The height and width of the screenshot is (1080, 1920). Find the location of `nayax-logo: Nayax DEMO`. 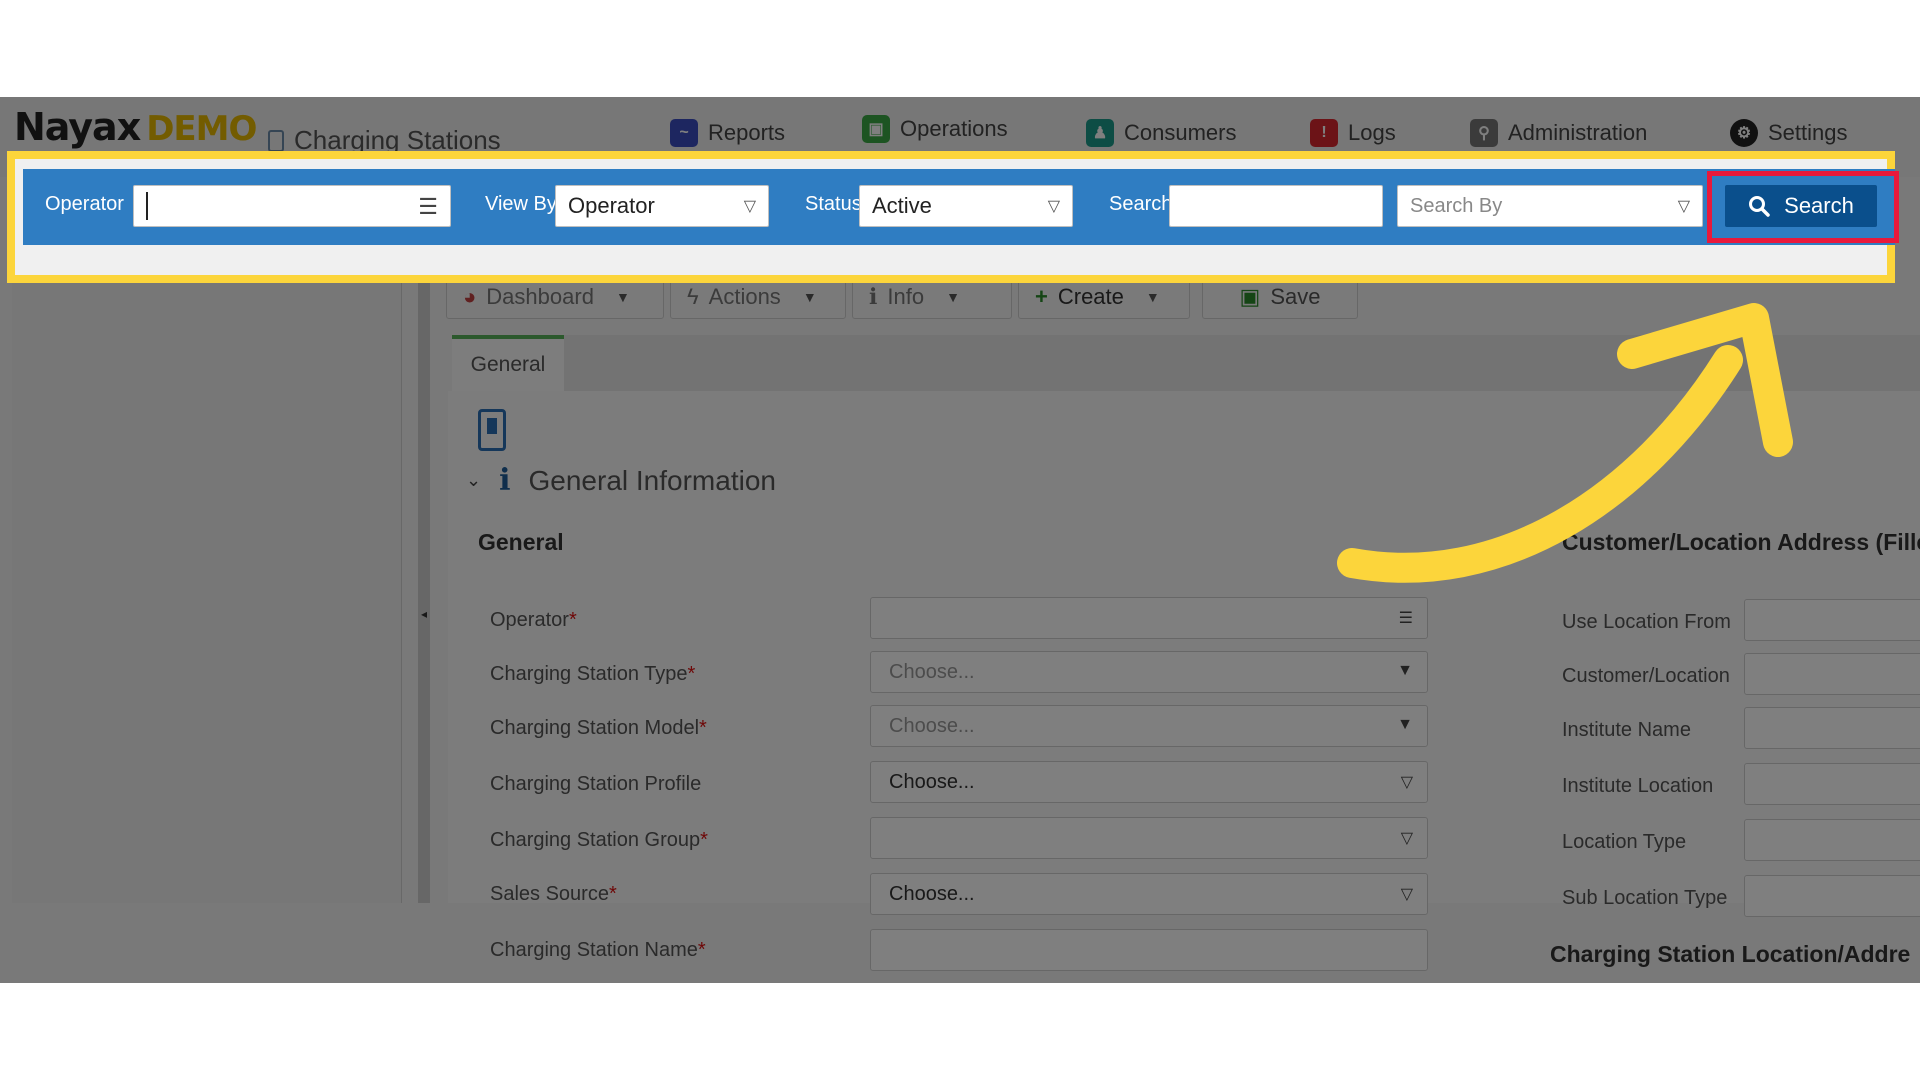

nayax-logo: Nayax DEMO is located at coordinates (135, 127).